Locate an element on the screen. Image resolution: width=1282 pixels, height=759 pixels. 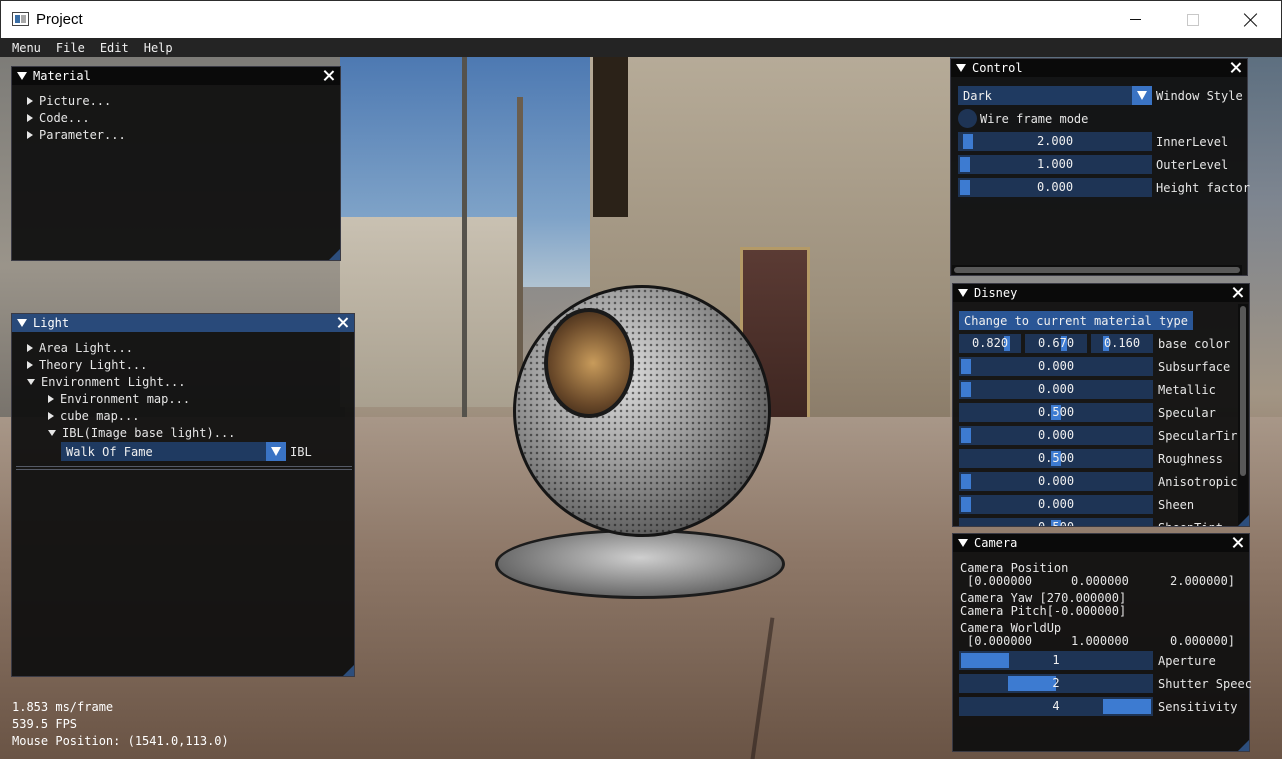
menu-edit: Edit is located at coordinates (114, 48).